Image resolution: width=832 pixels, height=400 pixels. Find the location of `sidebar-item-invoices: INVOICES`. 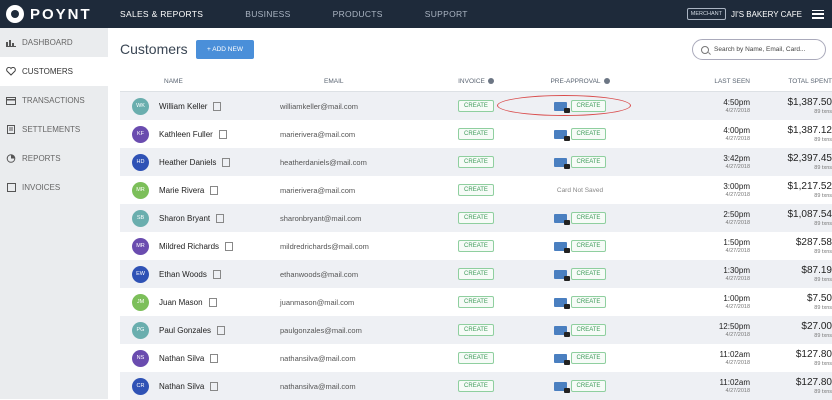

sidebar-item-invoices: INVOICES is located at coordinates (54, 187).